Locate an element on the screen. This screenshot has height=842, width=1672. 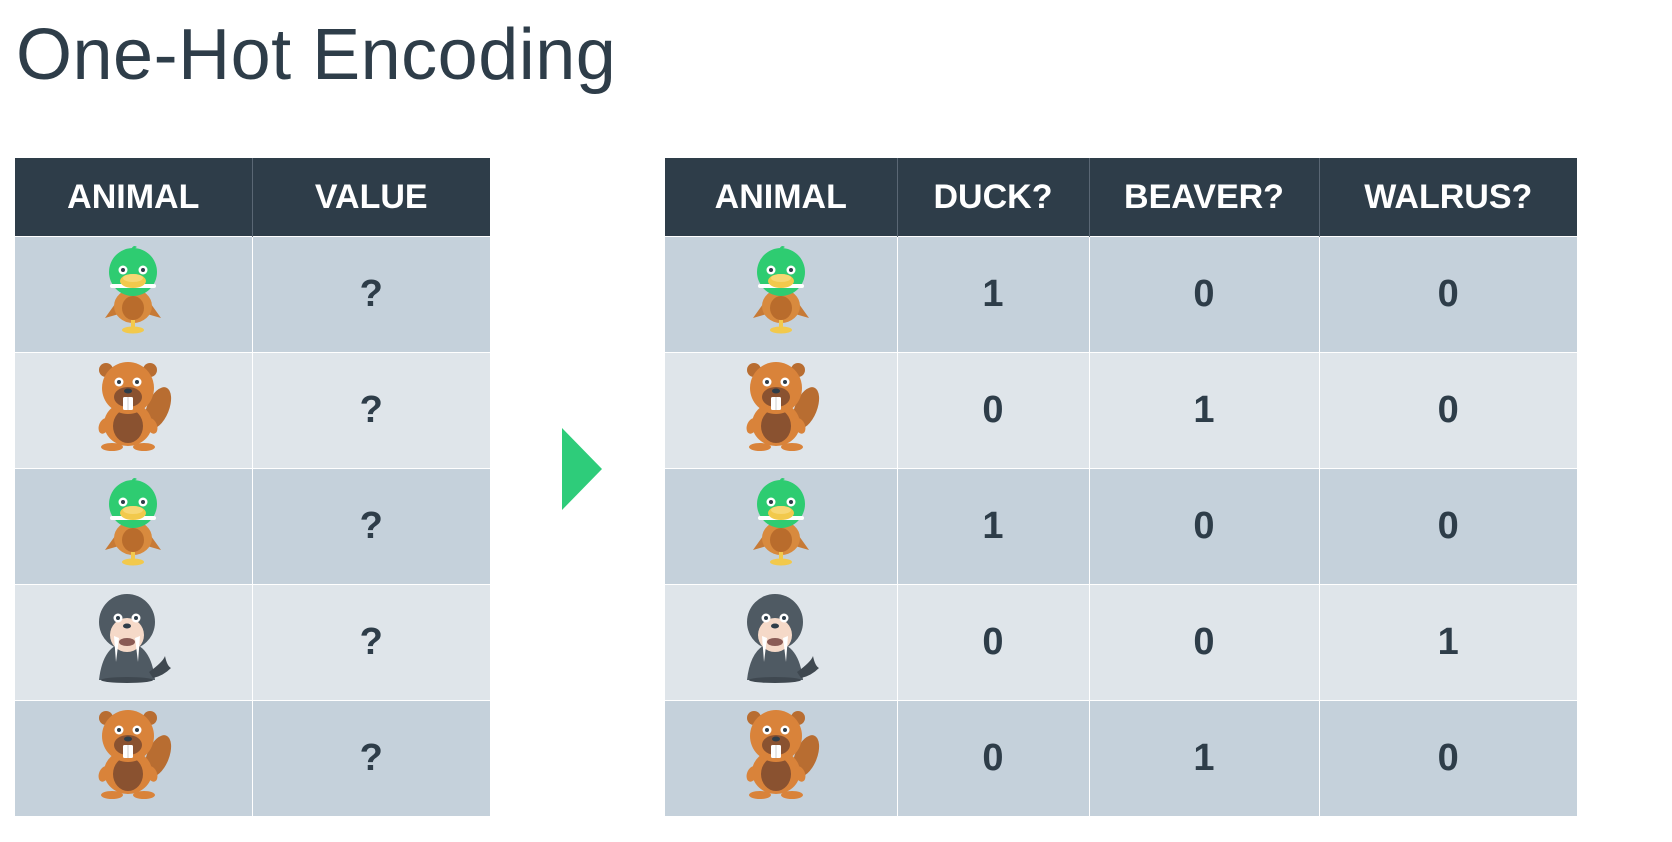
walrus-cell: 1 is located at coordinates (1447, 642).